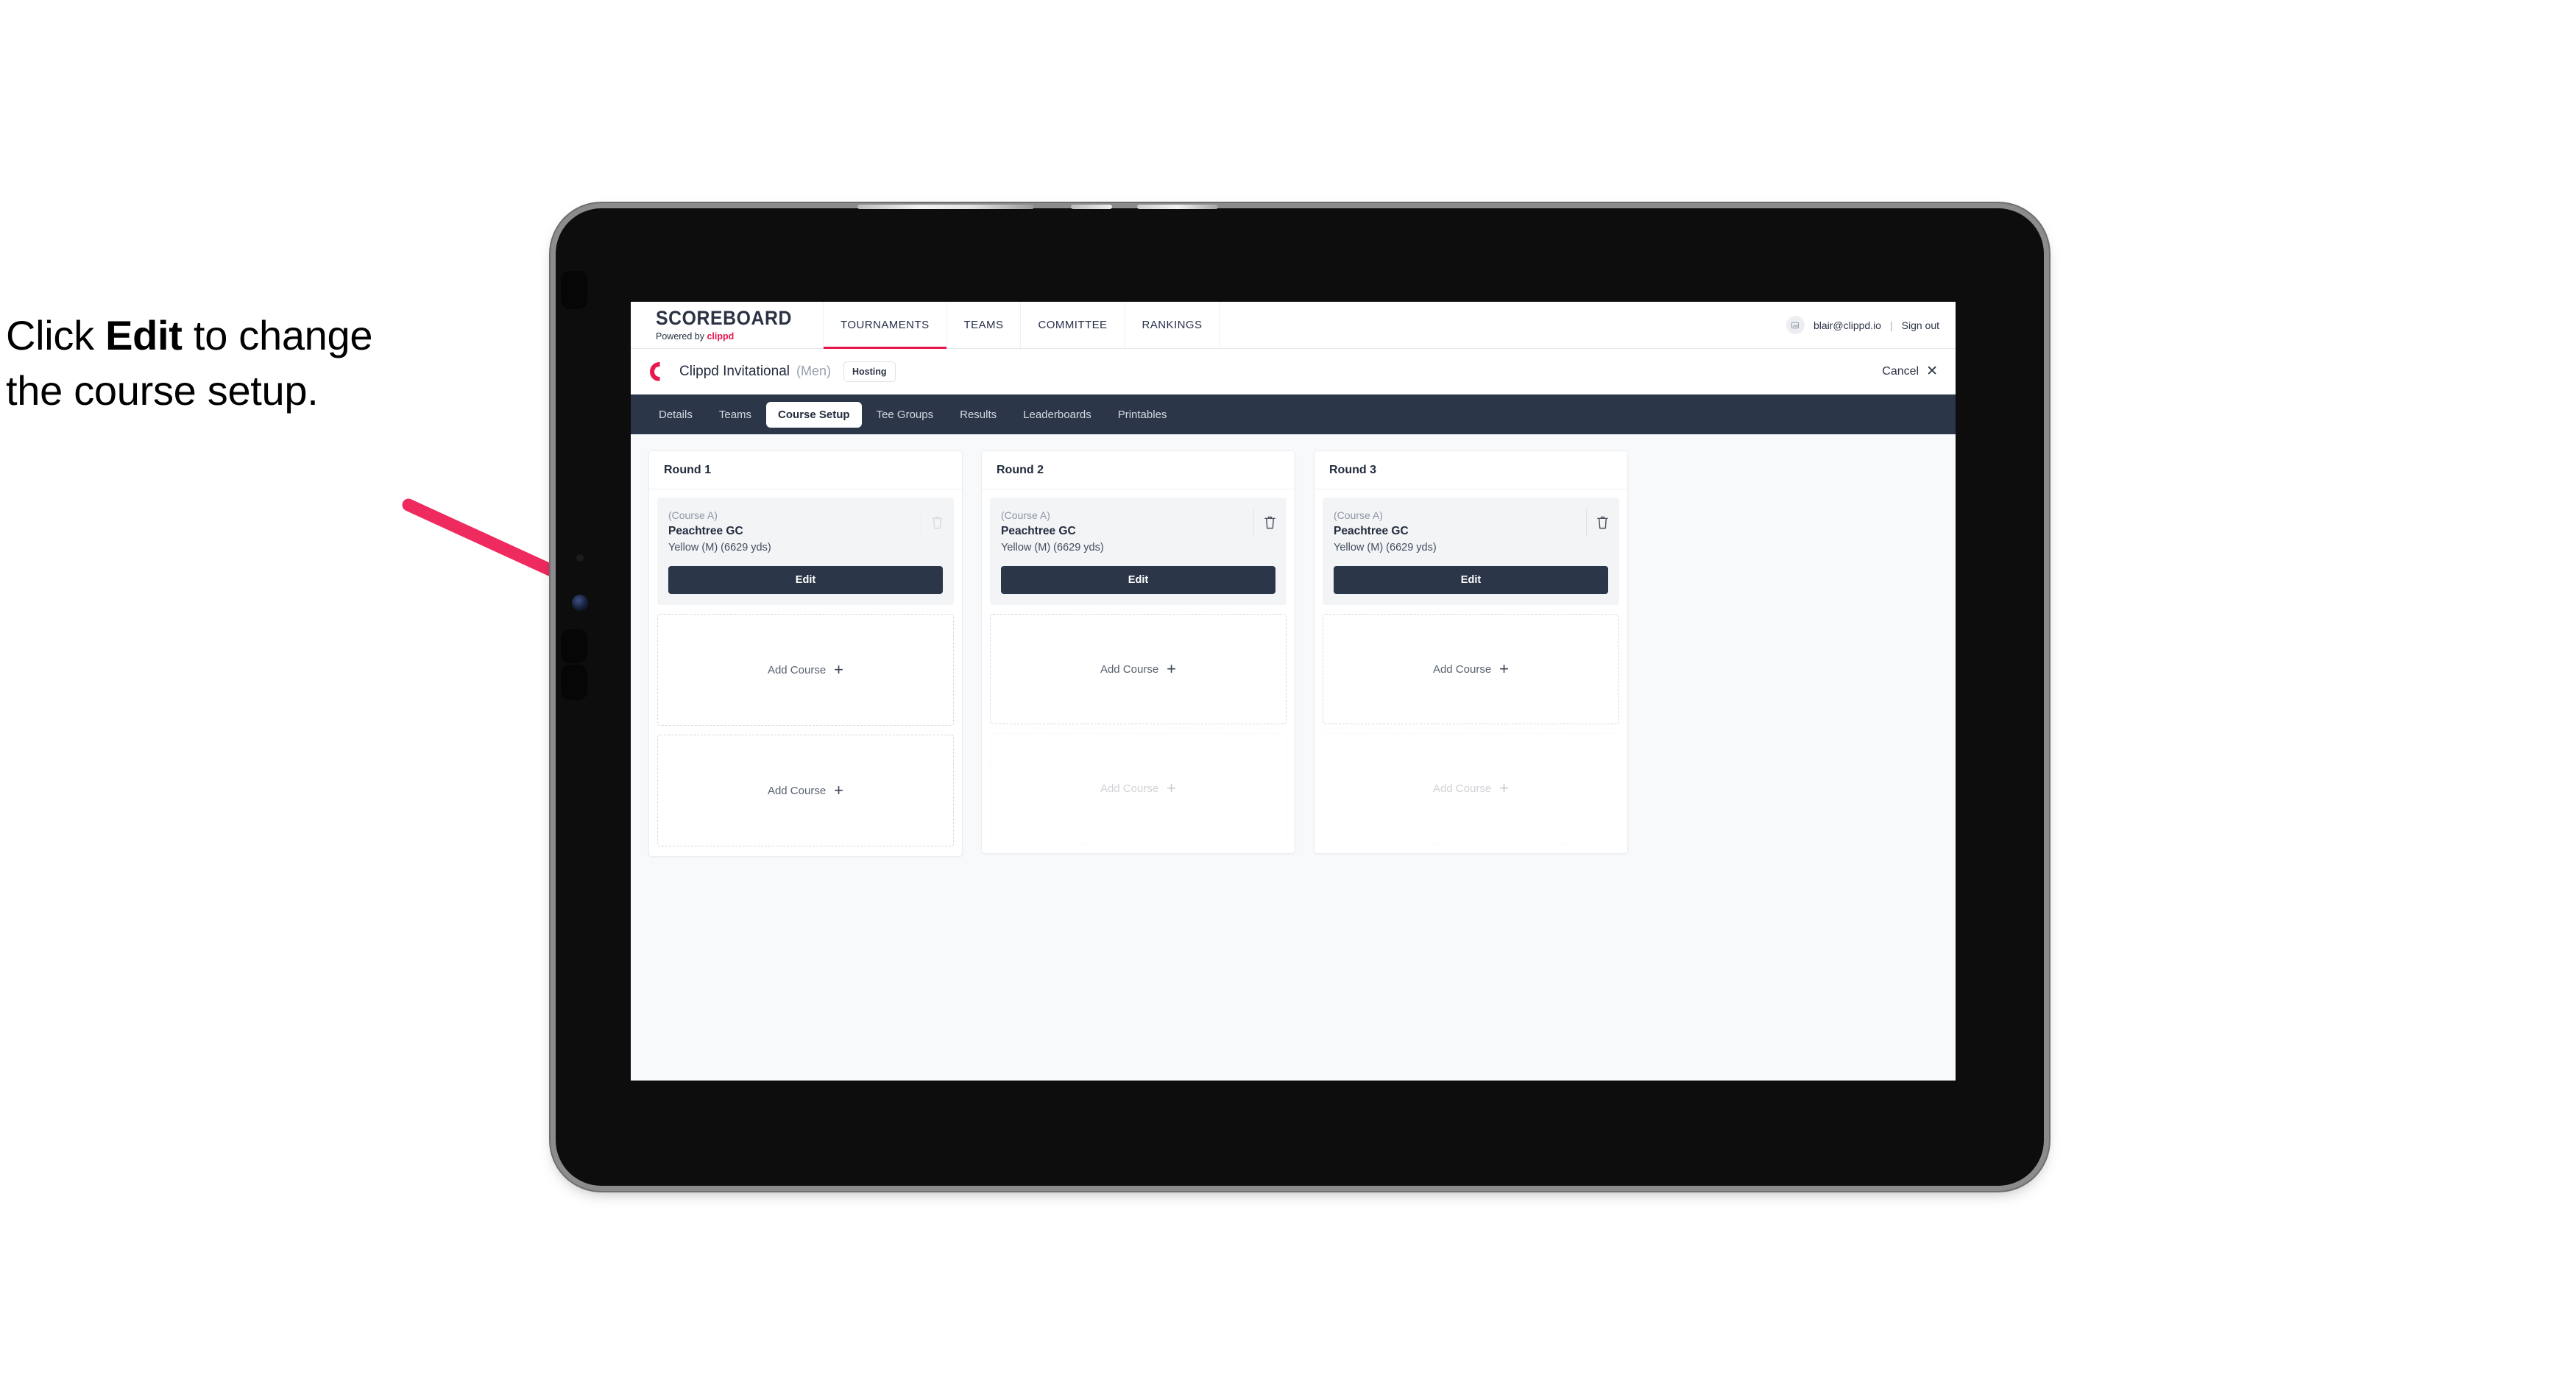 This screenshot has height=1386, width=2576. What do you see at coordinates (1470, 470) in the screenshot?
I see `round-3-title: Round 3` at bounding box center [1470, 470].